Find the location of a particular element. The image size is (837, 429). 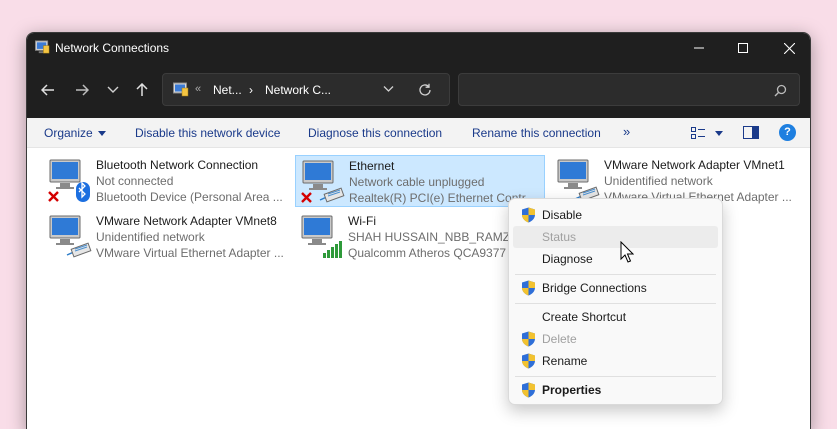

change-view-icon is located at coordinates (698, 133).